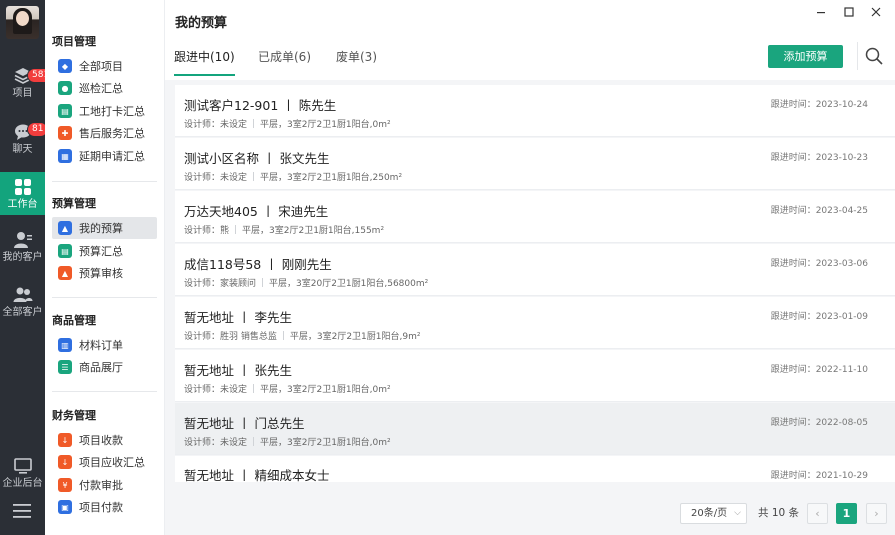 This screenshot has width=895, height=535. What do you see at coordinates (22, 511) in the screenshot?
I see `hamburger-menu-icon` at bounding box center [22, 511].